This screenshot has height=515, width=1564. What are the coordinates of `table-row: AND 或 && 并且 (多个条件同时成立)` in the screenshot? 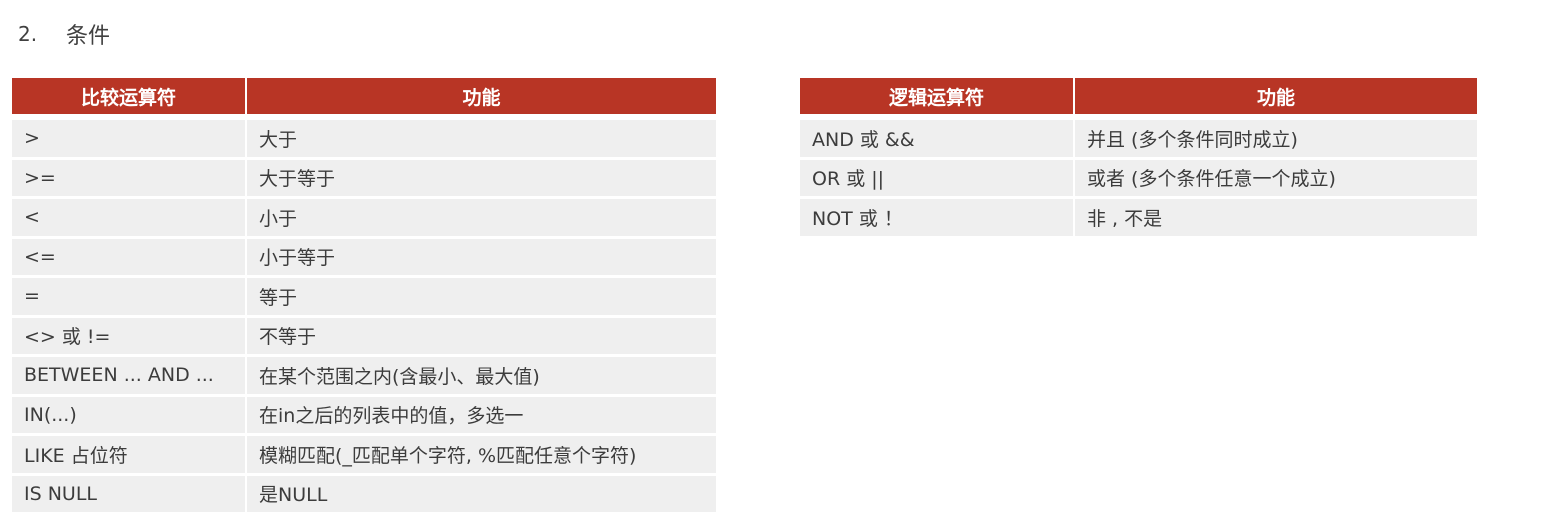 It's located at (1138, 138).